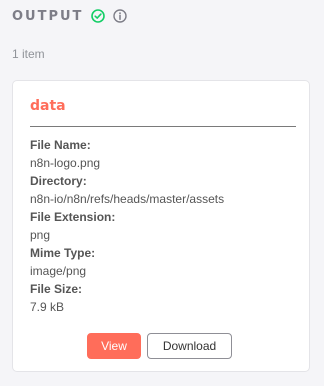 The image size is (324, 386). I want to click on view-button: View, so click(114, 346).